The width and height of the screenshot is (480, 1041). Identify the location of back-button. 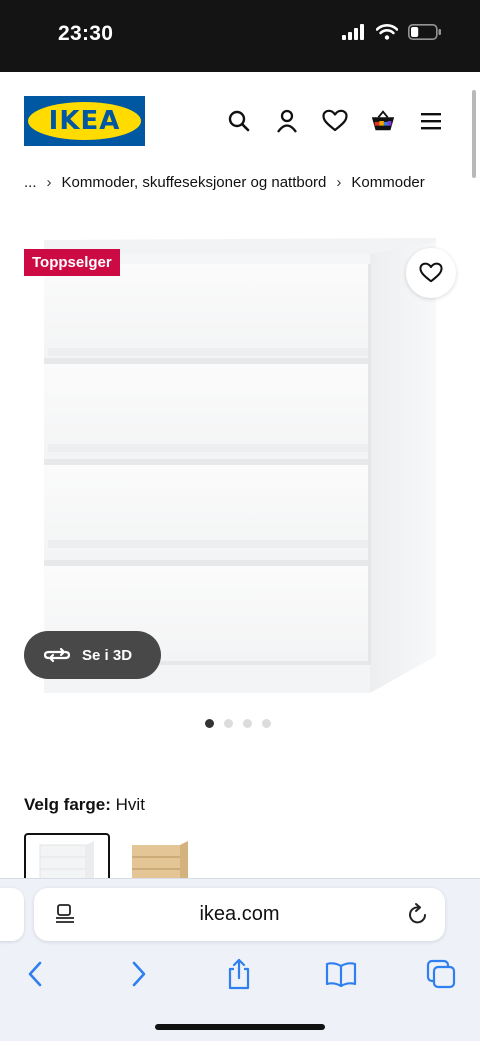
(35, 974).